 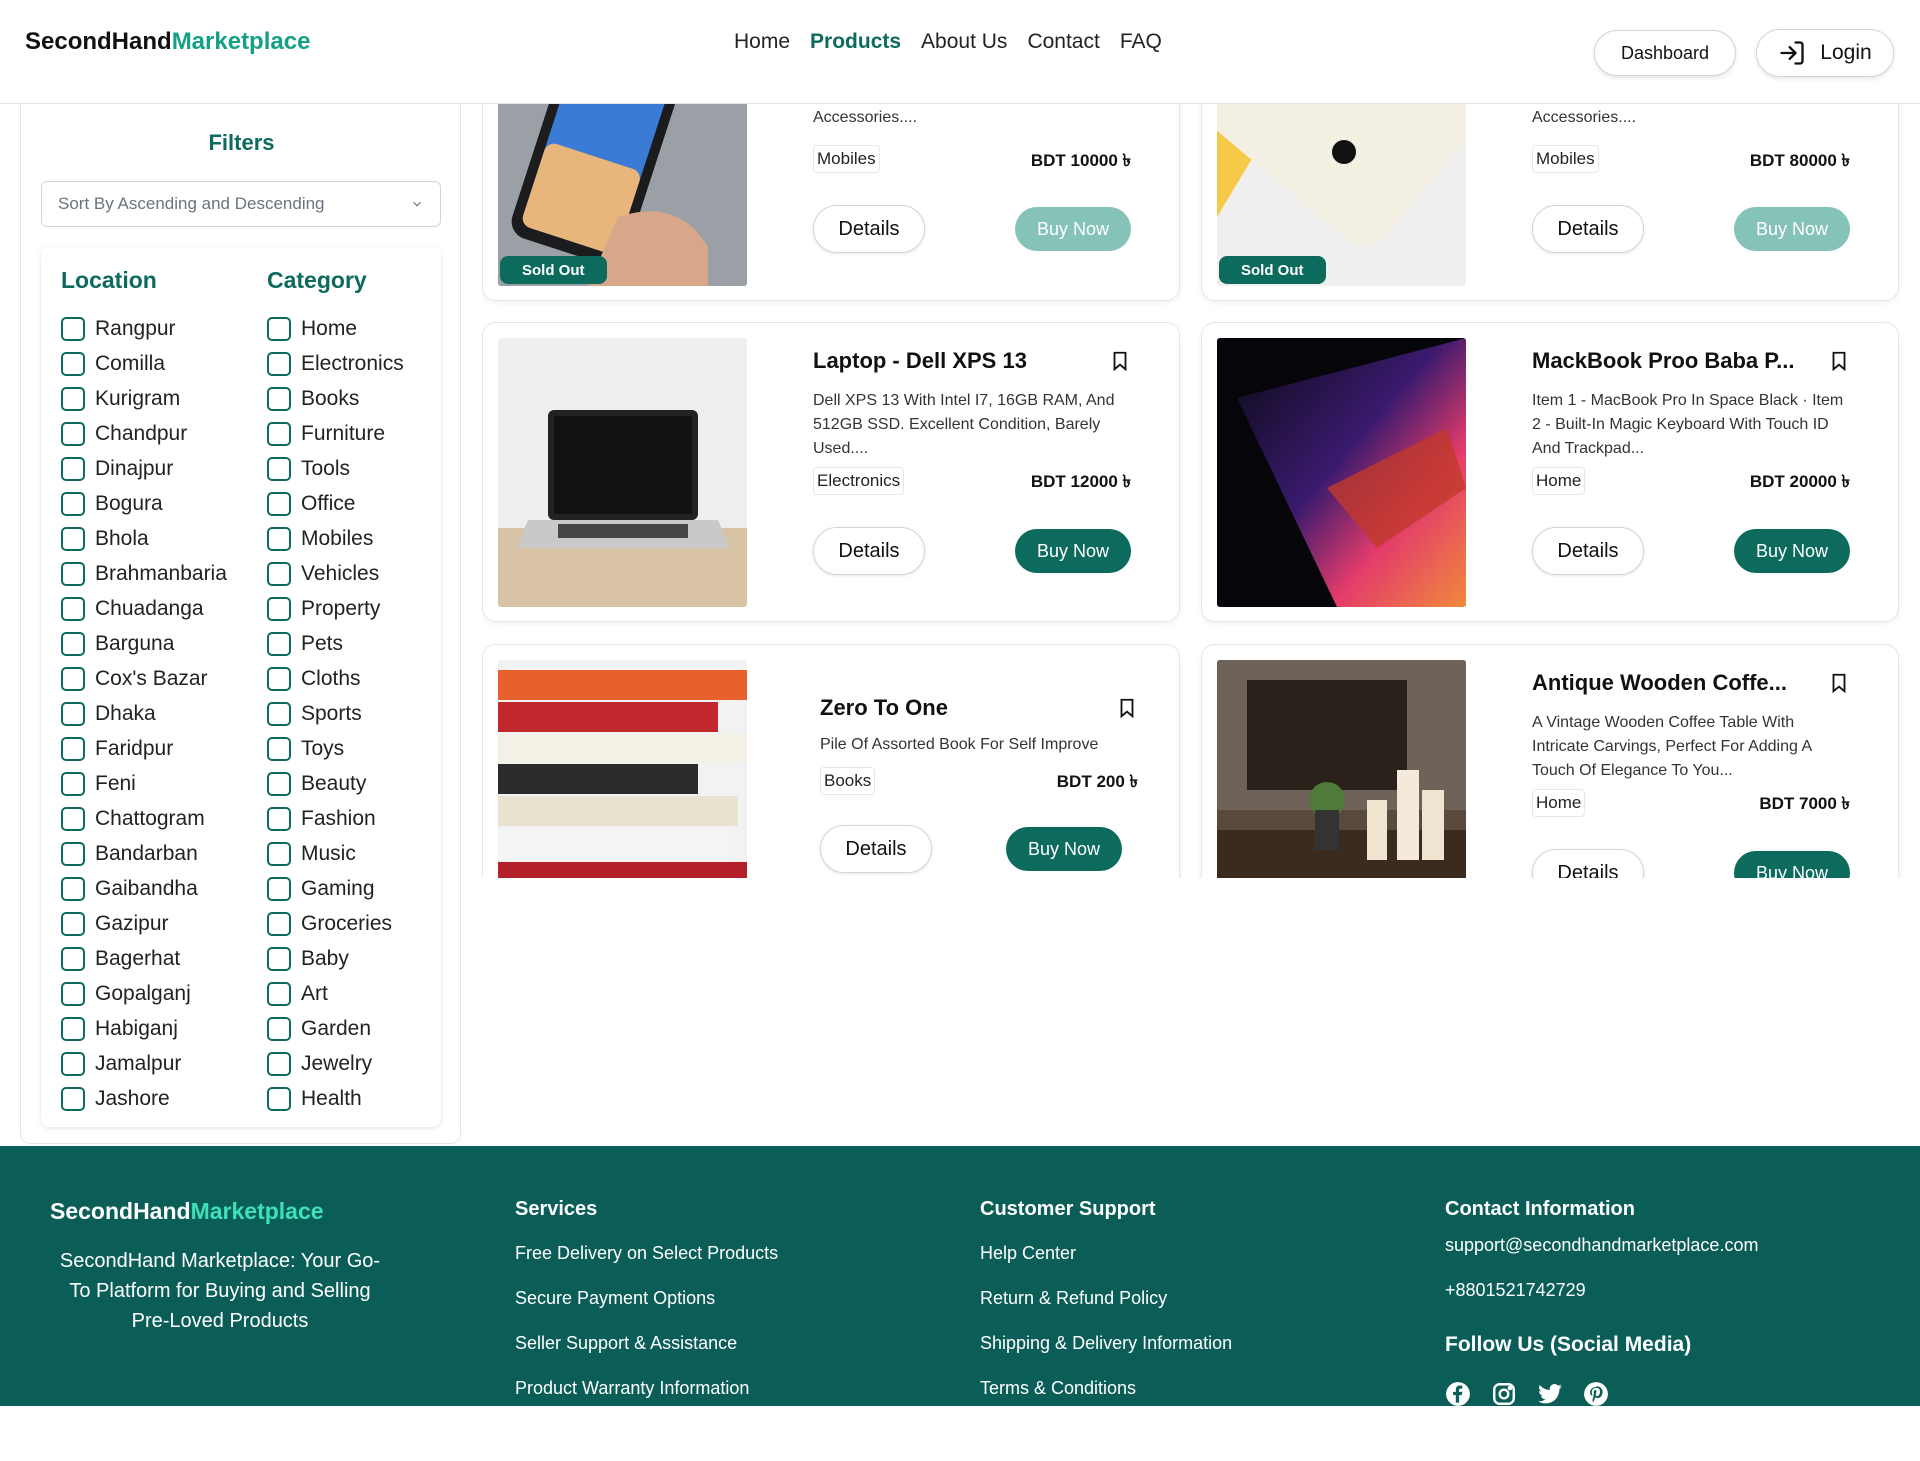 I want to click on product-image-iphone-back: Sold Out, so click(x=1341, y=195).